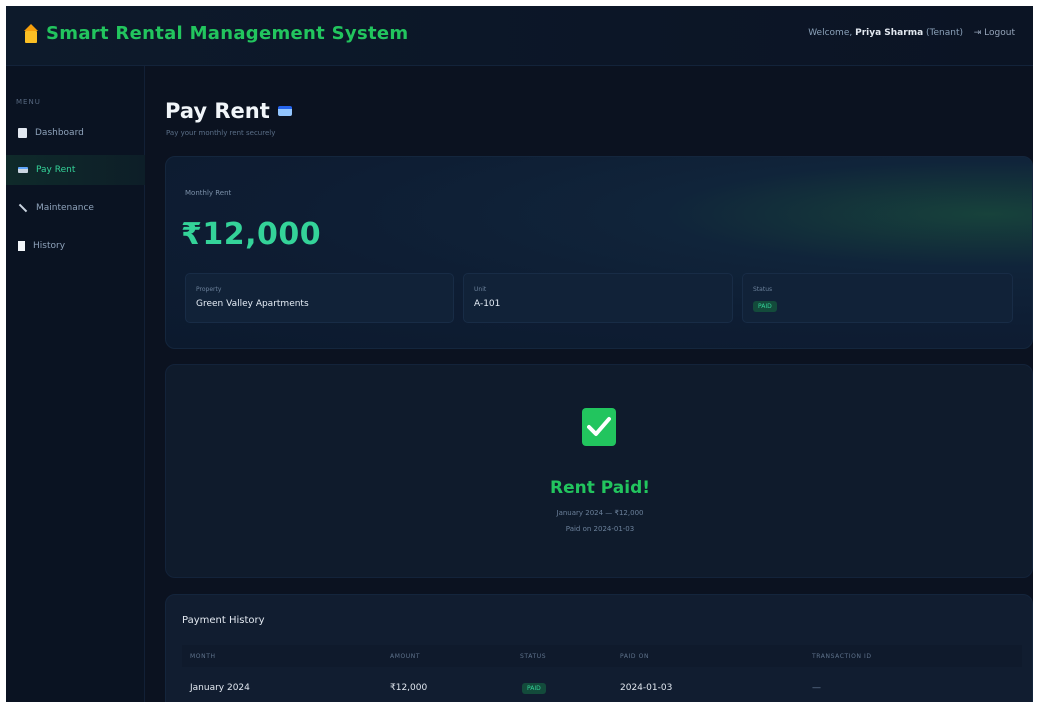 This screenshot has height=702, width=1037. I want to click on paid-title: Rent Paid!, so click(600, 488).